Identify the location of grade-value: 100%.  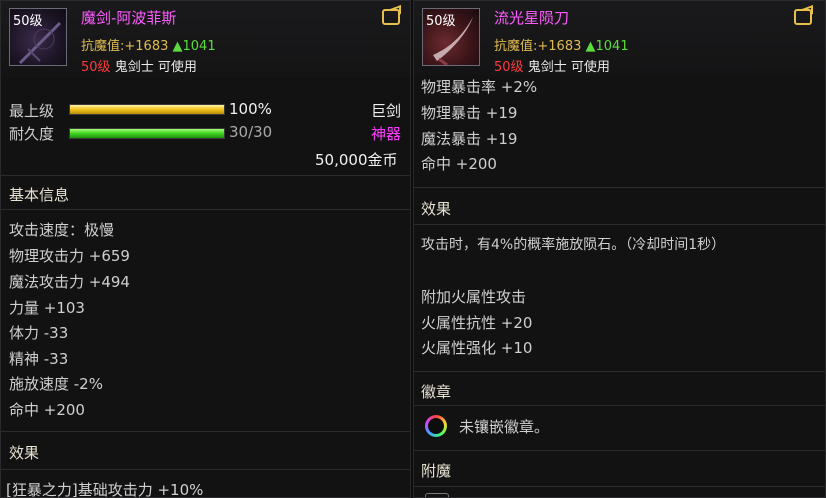
(250, 109).